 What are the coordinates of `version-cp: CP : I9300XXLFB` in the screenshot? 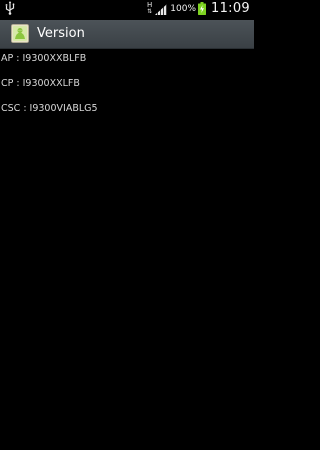 It's located at (40, 83).